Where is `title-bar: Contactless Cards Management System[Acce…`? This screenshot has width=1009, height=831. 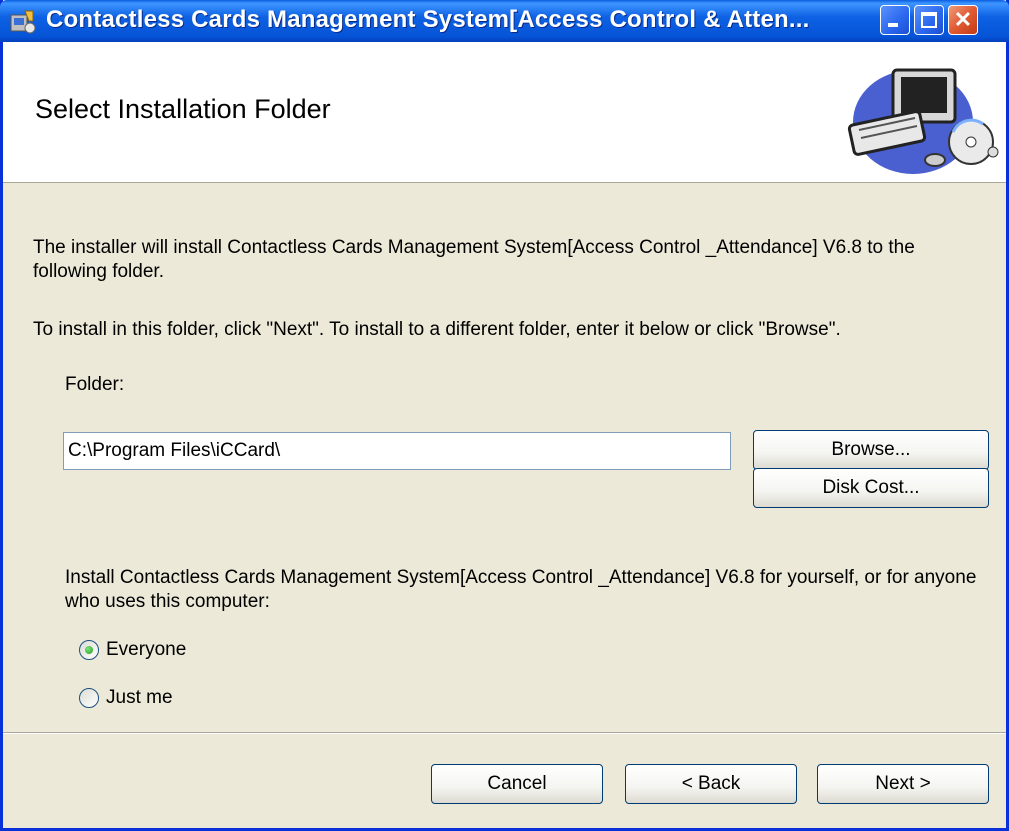
title-bar: Contactless Cards Management System[Acce… is located at coordinates (504, 21).